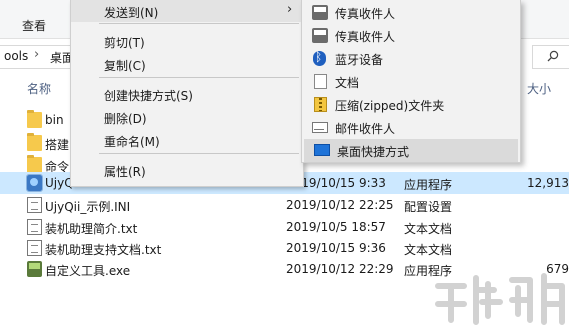 This screenshot has height=330, width=569. I want to click on submenu-item-label: 蓝牙设备, so click(359, 60).